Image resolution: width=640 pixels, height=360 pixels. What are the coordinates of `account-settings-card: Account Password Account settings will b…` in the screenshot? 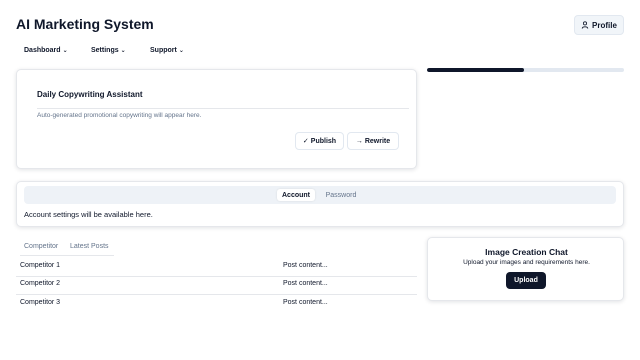 It's located at (320, 204).